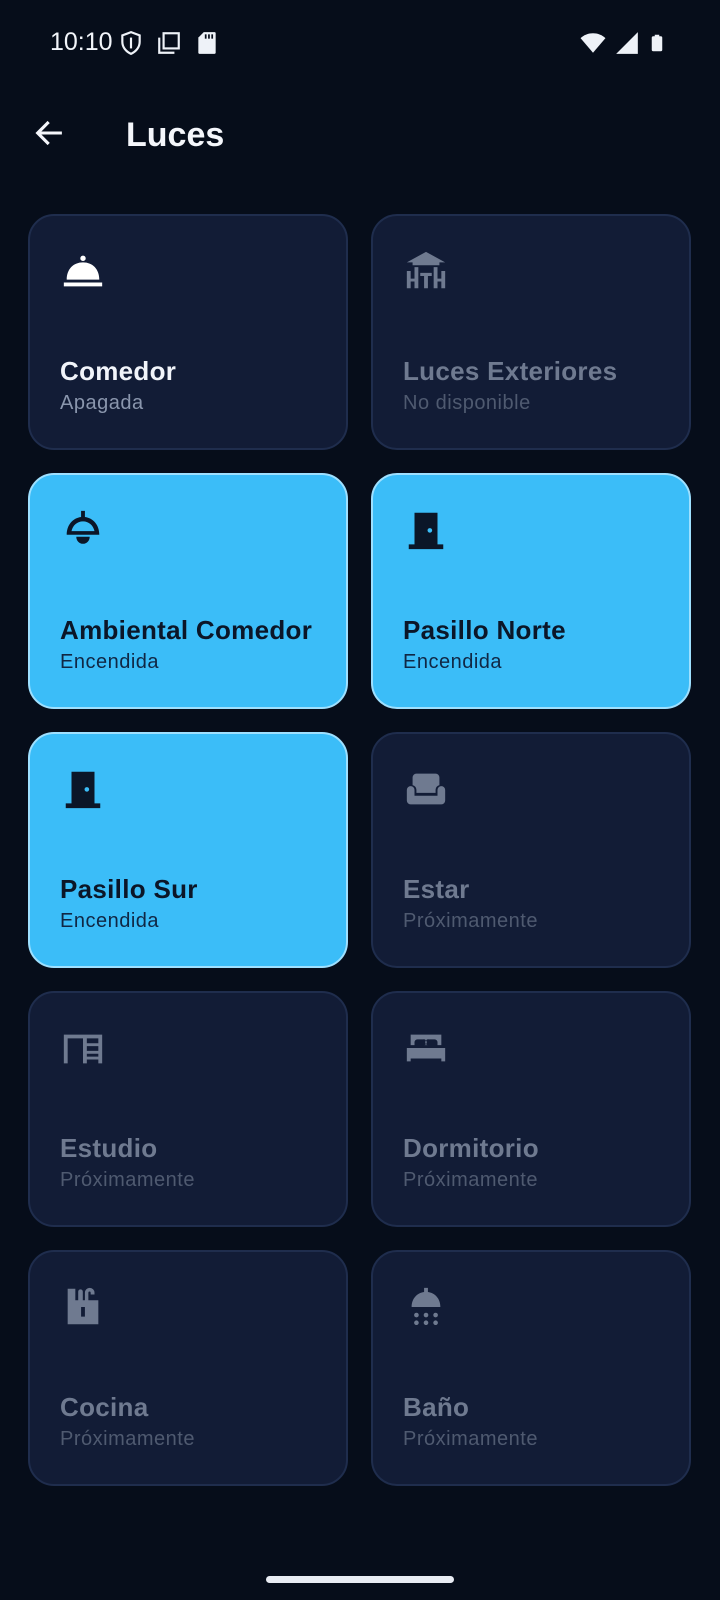  Describe the element at coordinates (129, 889) in the screenshot. I see `room-name: Pasillo Sur` at that location.